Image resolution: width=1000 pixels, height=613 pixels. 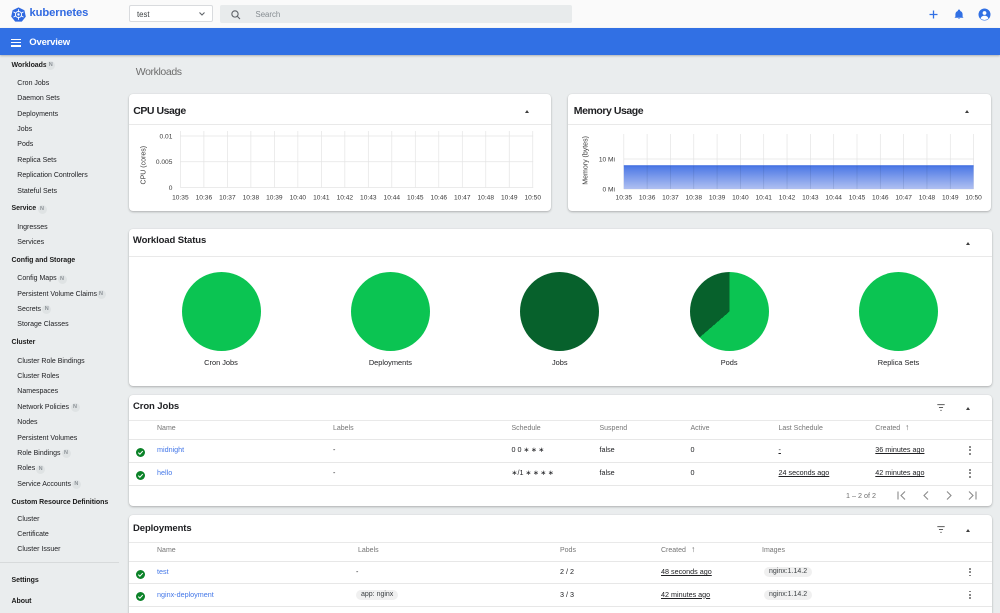 I want to click on svg-text: Memory (bytes), so click(x=586, y=160).